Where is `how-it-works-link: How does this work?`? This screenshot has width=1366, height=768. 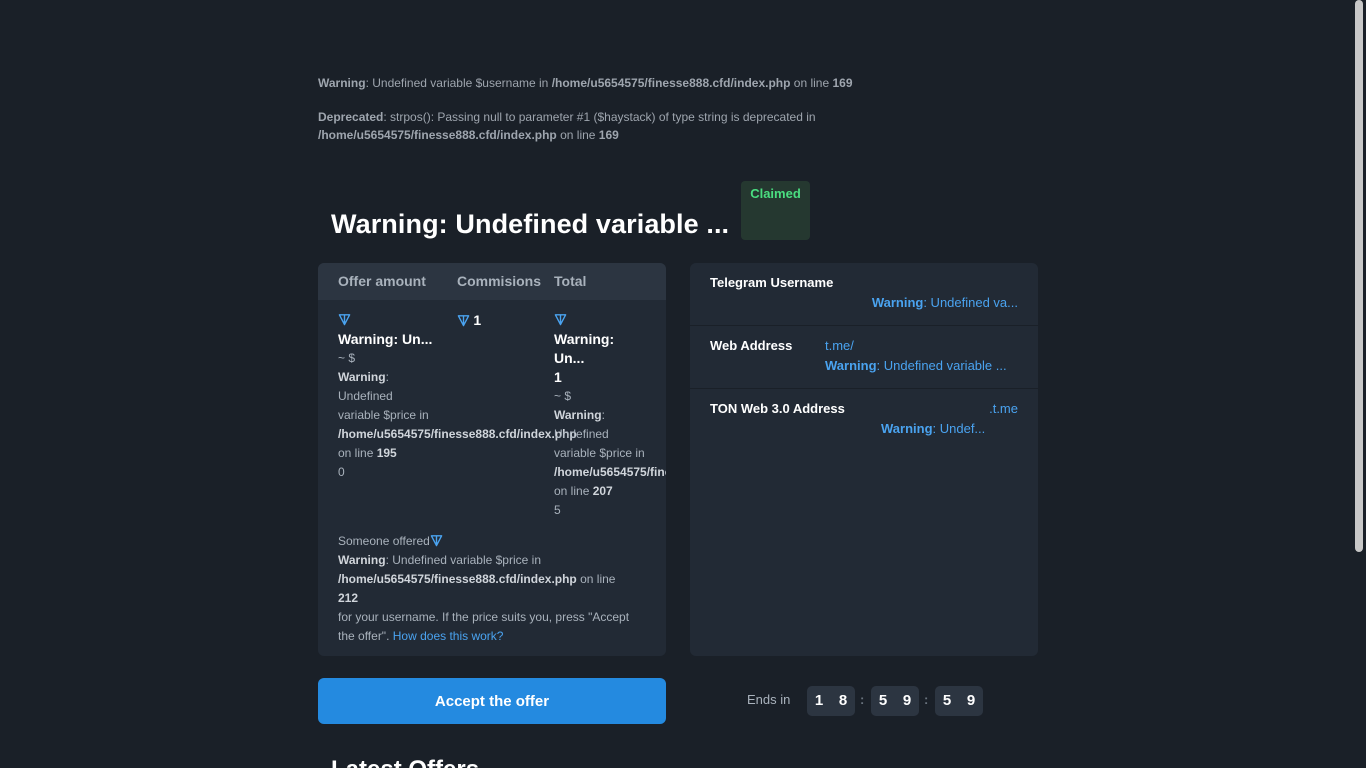
how-it-works-link: How does this work? is located at coordinates (448, 636).